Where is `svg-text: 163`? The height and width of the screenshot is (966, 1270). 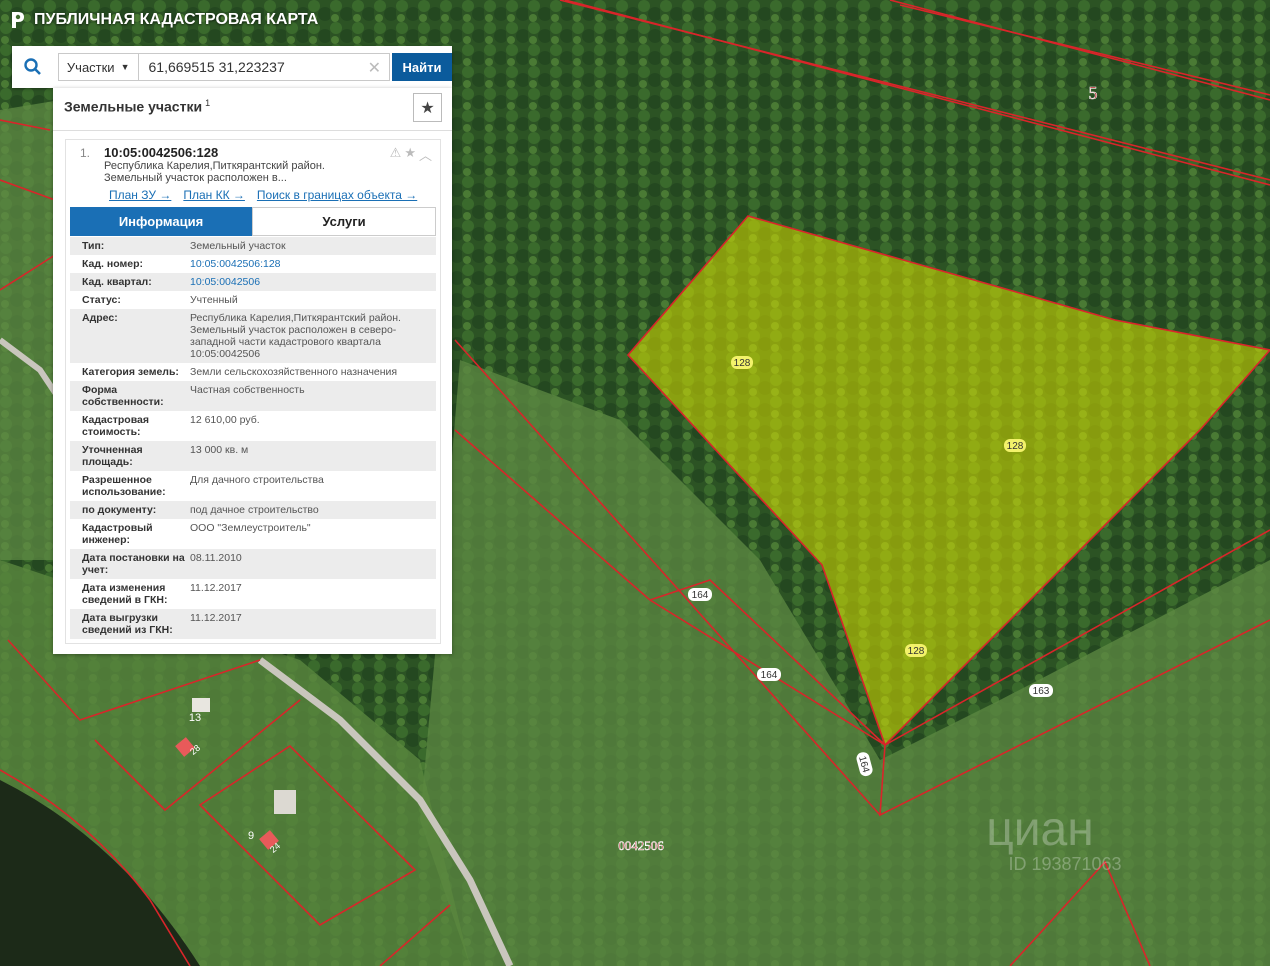
svg-text: 163 is located at coordinates (1041, 691).